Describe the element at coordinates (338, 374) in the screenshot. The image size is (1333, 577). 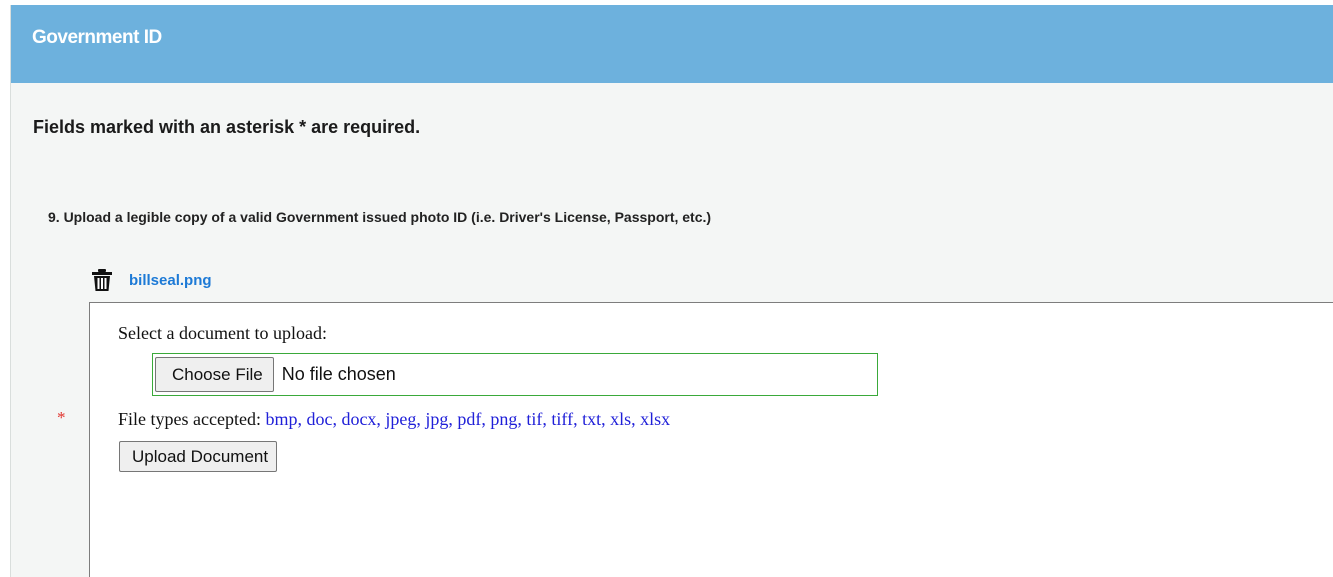
I see `no-file-chosen-text: No file chosen` at that location.